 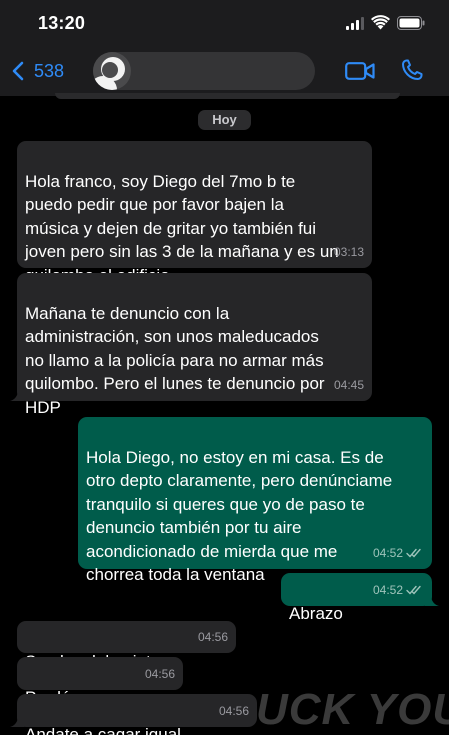 What do you see at coordinates (18, 71) in the screenshot?
I see `chevron-left-icon` at bounding box center [18, 71].